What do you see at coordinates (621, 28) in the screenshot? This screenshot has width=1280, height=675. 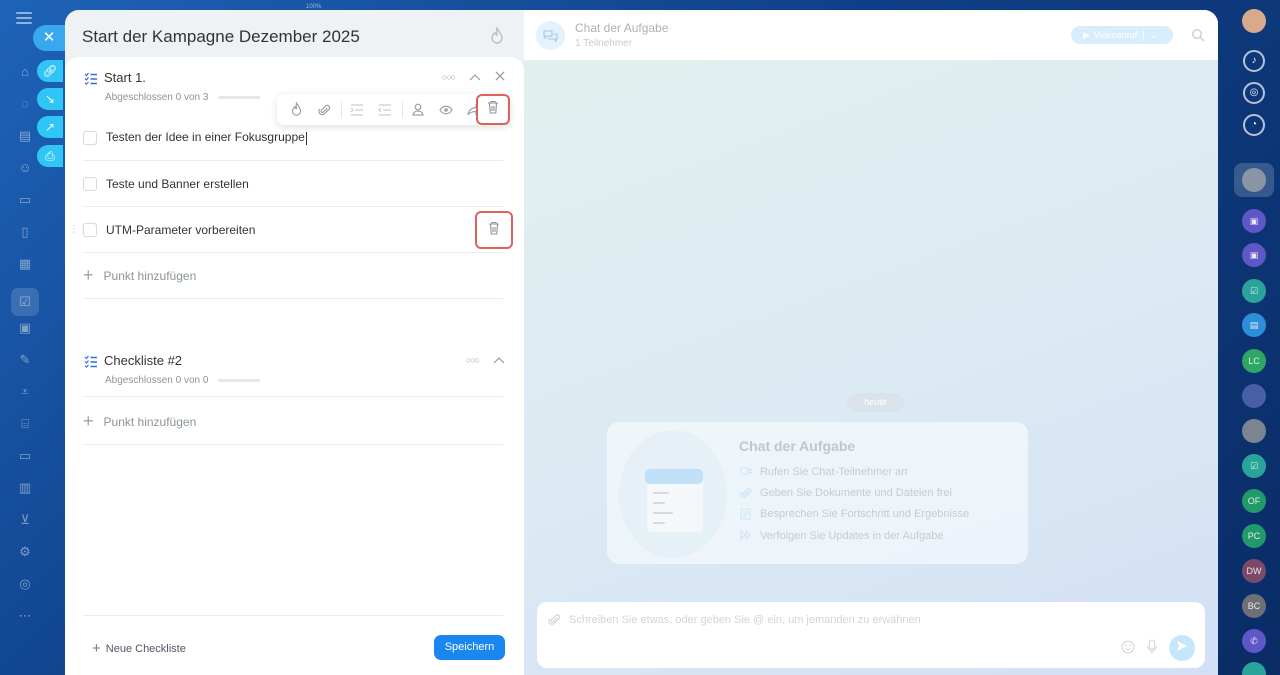 I see `chat-title: Chat der Aufgabe` at bounding box center [621, 28].